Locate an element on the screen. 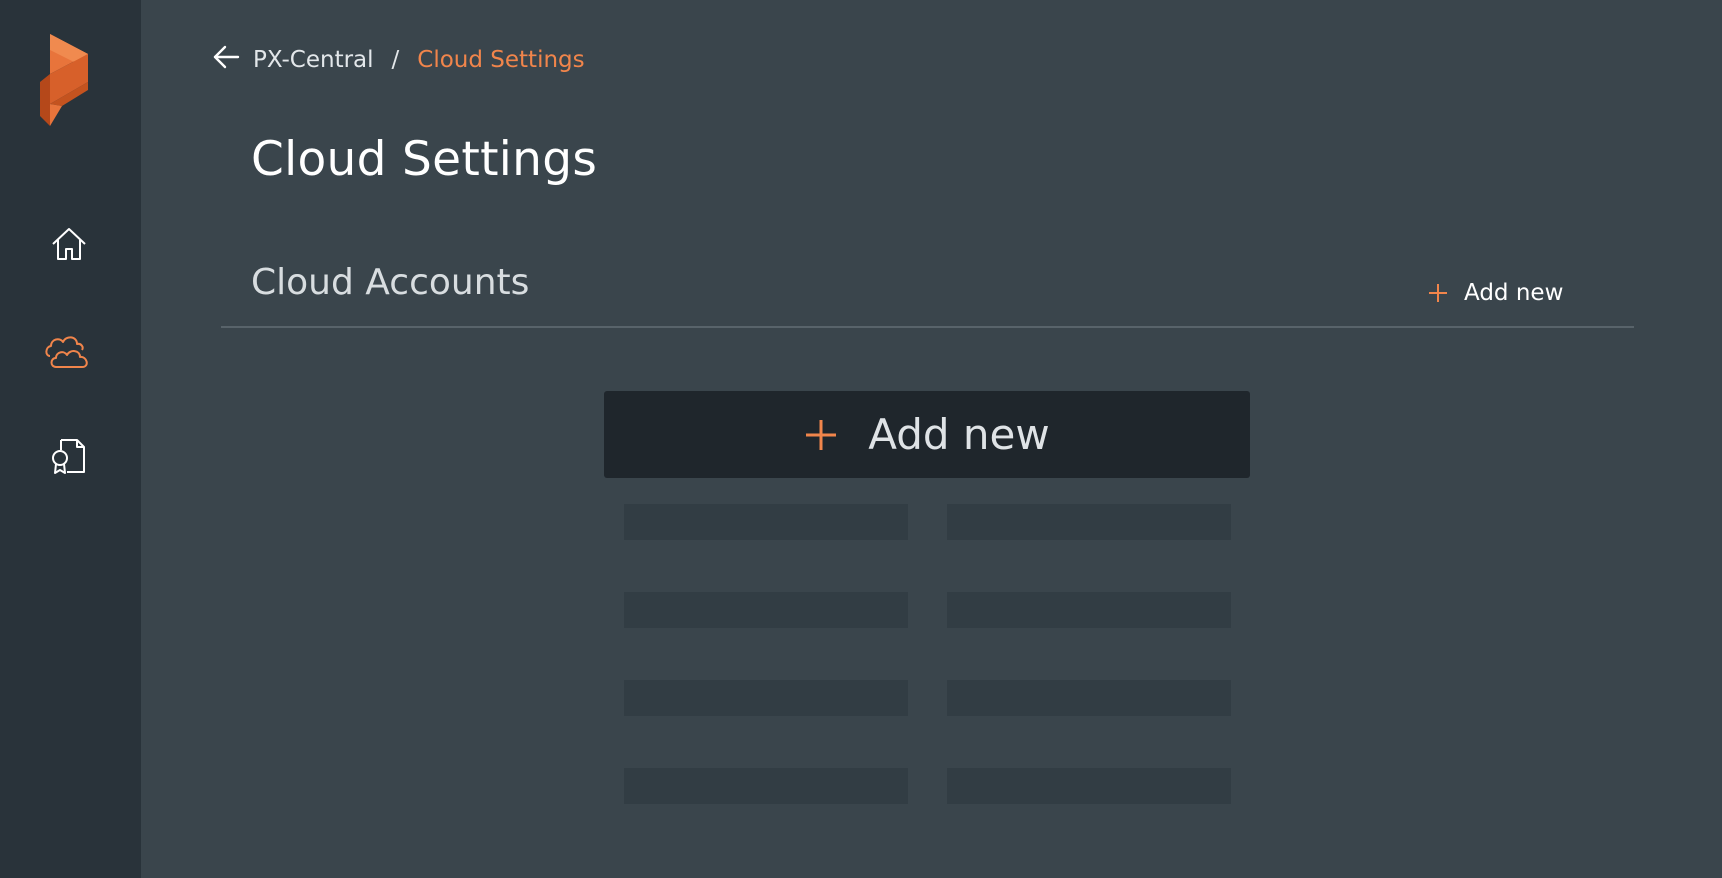 This screenshot has width=1722, height=878. sidebar-item-licenses is located at coordinates (69, 458).